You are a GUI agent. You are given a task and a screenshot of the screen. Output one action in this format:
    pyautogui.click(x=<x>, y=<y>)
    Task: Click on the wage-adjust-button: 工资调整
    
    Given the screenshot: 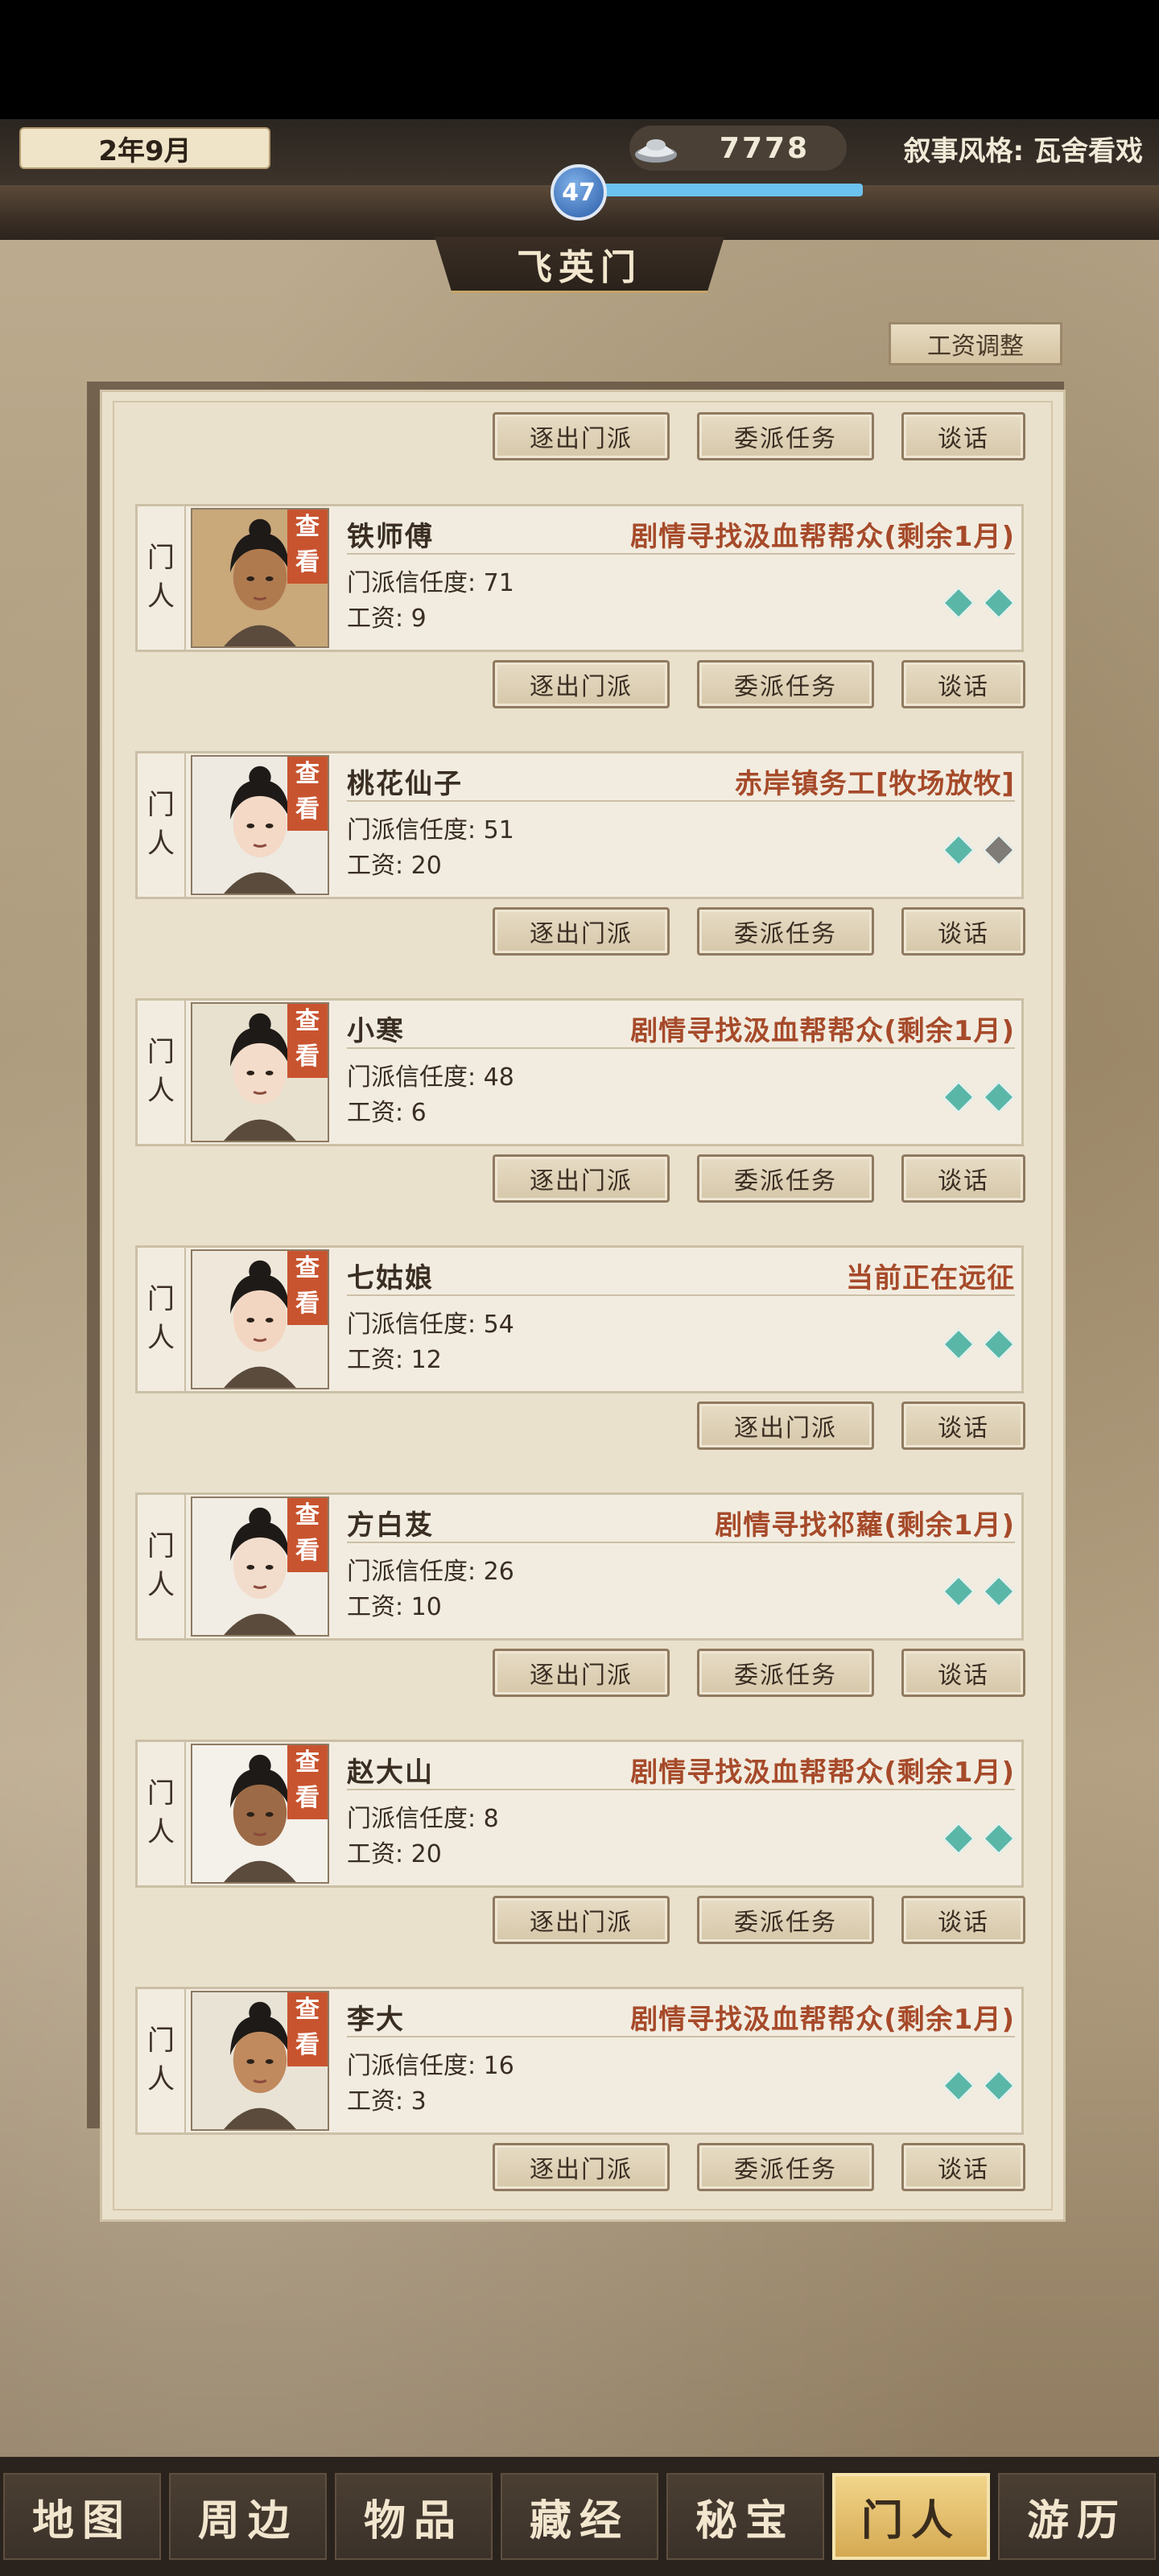 What is the action you would take?
    pyautogui.click(x=975, y=343)
    